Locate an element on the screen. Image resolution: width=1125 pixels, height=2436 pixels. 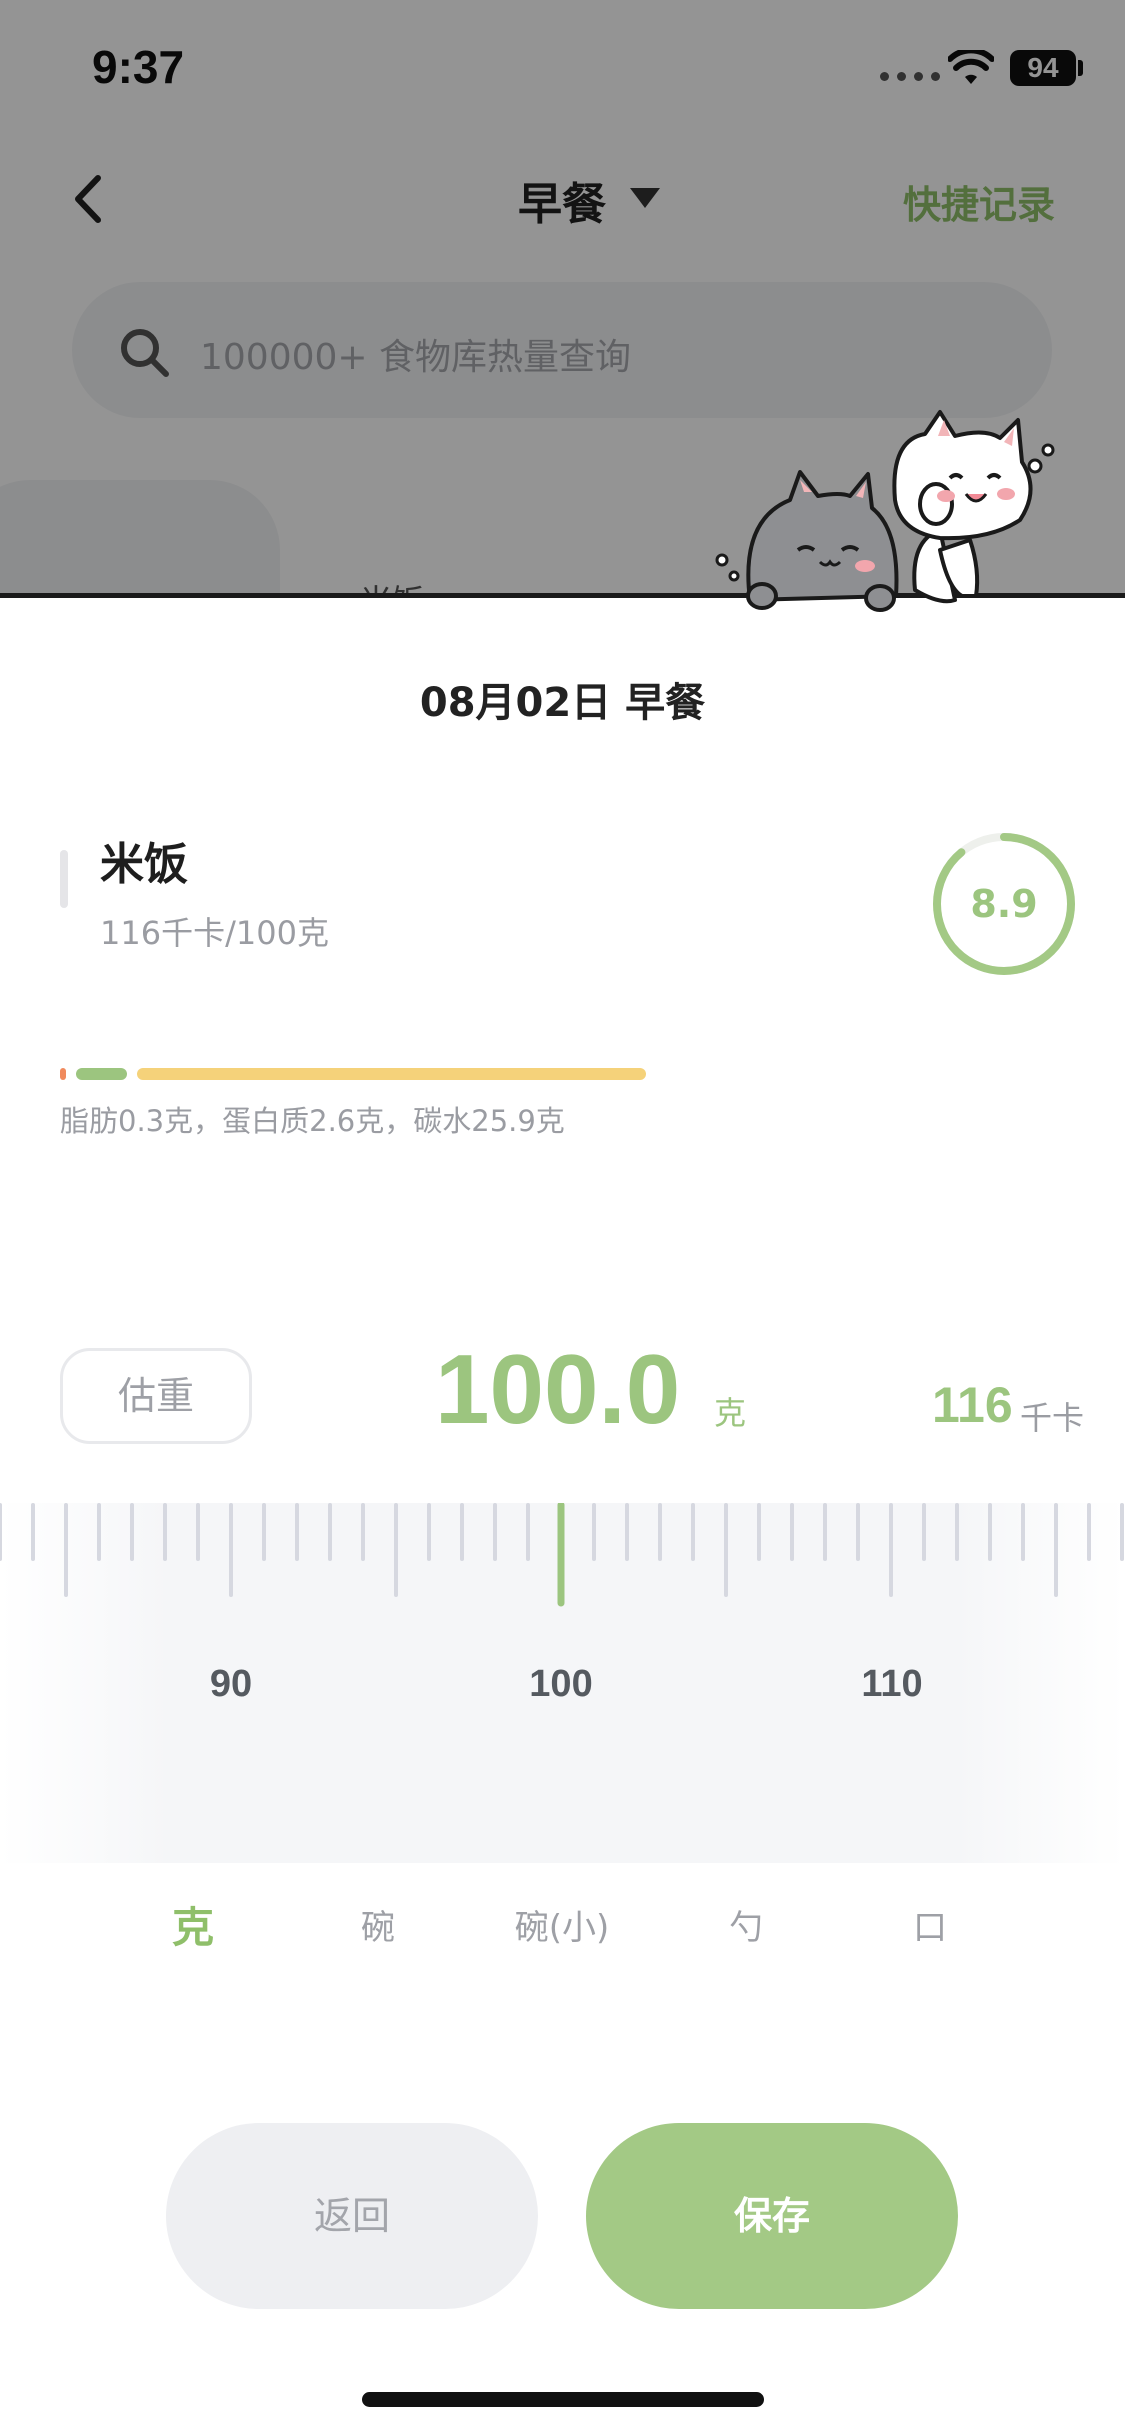
unit-option-small-bowl: 碗(小) is located at coordinates (562, 1928).